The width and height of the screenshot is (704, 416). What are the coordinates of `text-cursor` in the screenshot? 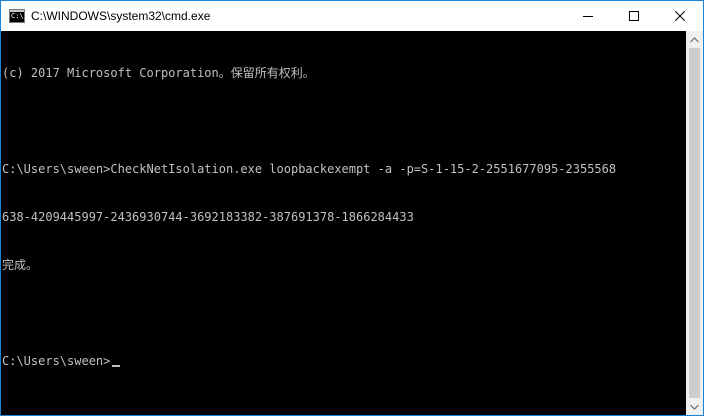 It's located at (116, 366).